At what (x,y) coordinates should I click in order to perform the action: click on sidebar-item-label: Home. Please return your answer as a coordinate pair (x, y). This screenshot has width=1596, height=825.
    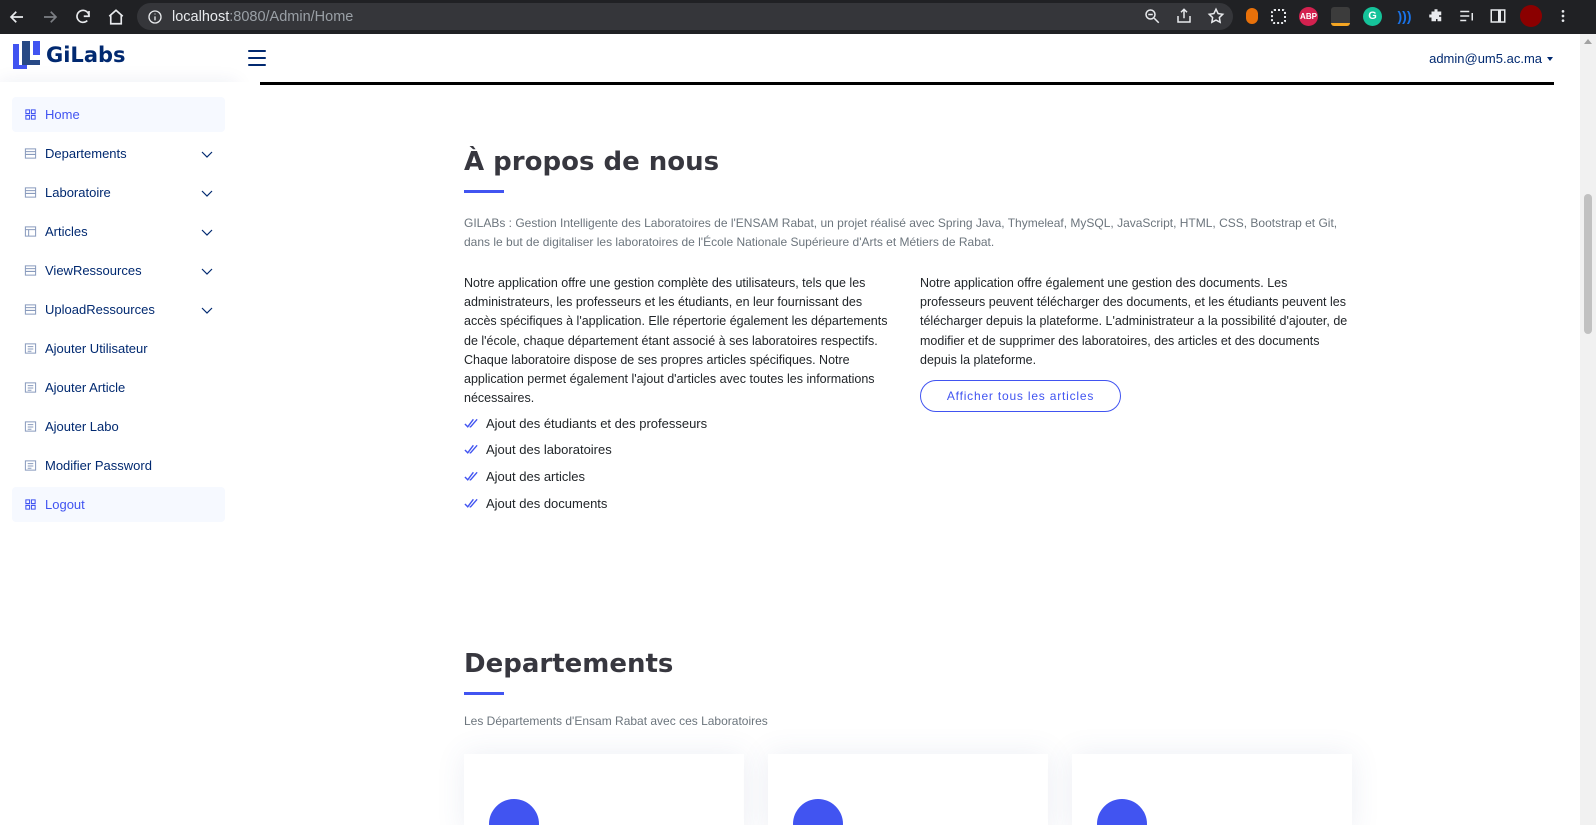
    Looking at the image, I should click on (62, 114).